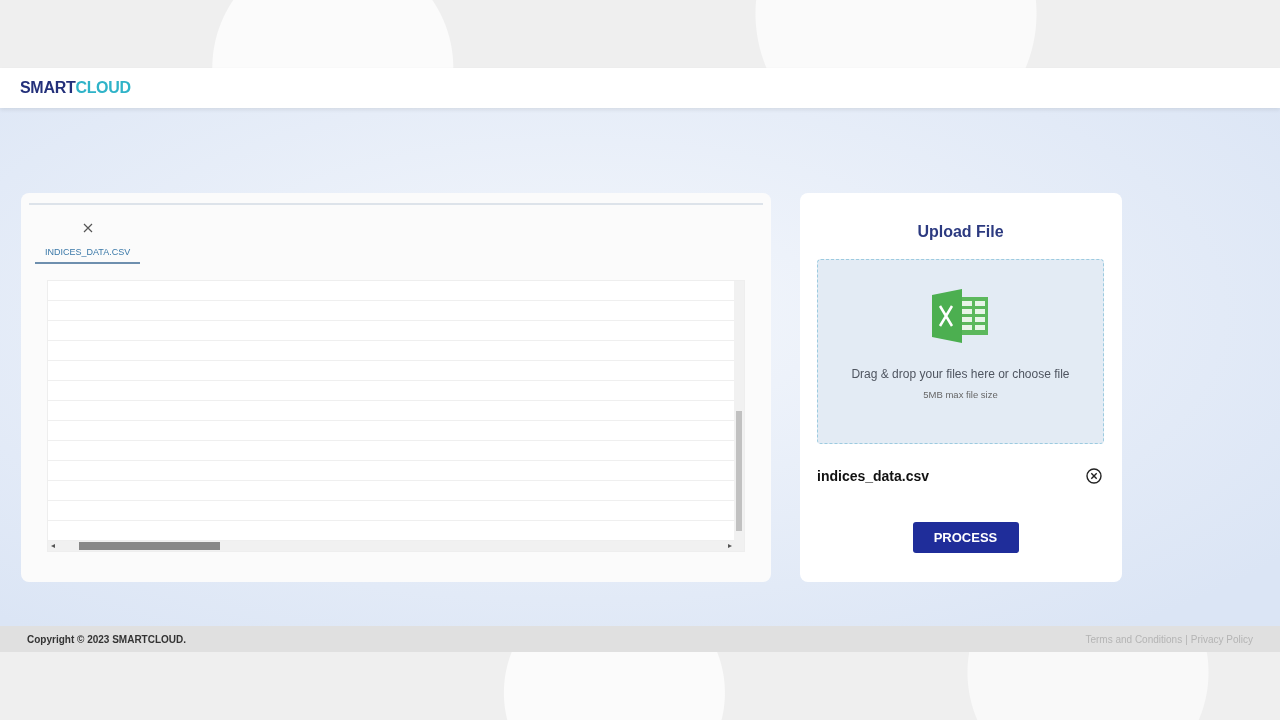  What do you see at coordinates (739, 411) in the screenshot?
I see `vertical-scrollbar` at bounding box center [739, 411].